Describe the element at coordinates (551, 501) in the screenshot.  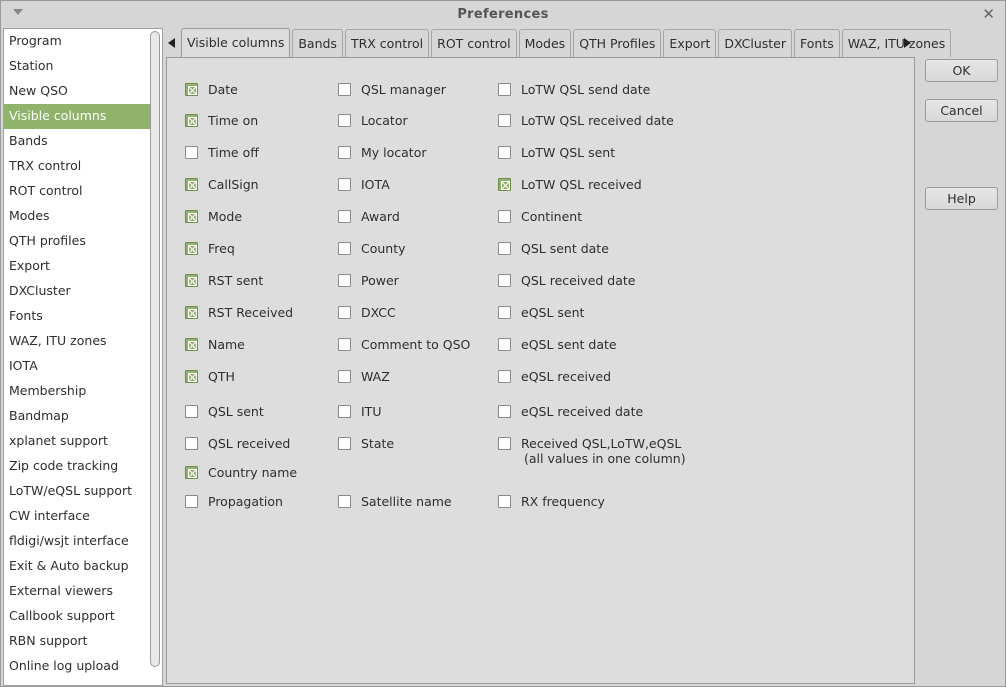
I see `column-option: RX frequency` at that location.